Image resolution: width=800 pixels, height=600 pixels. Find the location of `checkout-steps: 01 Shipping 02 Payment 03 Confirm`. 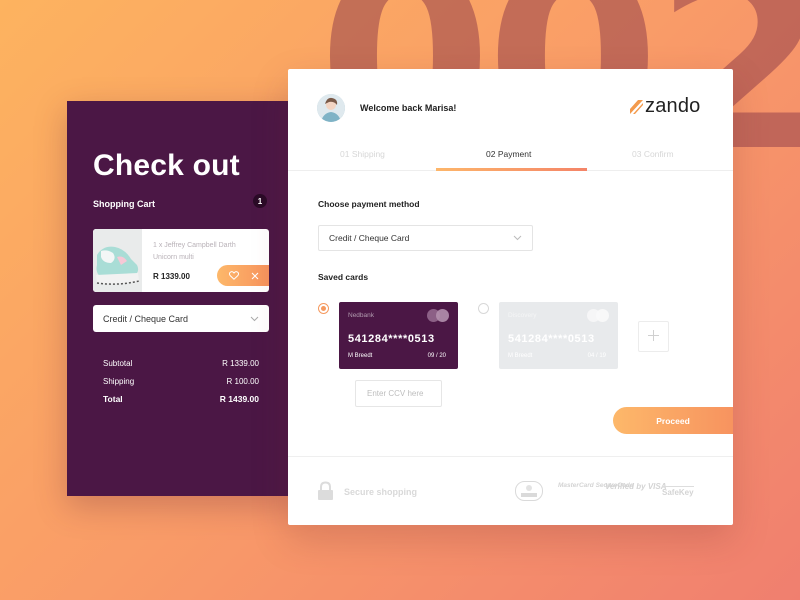

checkout-steps: 01 Shipping 02 Payment 03 Confirm is located at coordinates (510, 157).